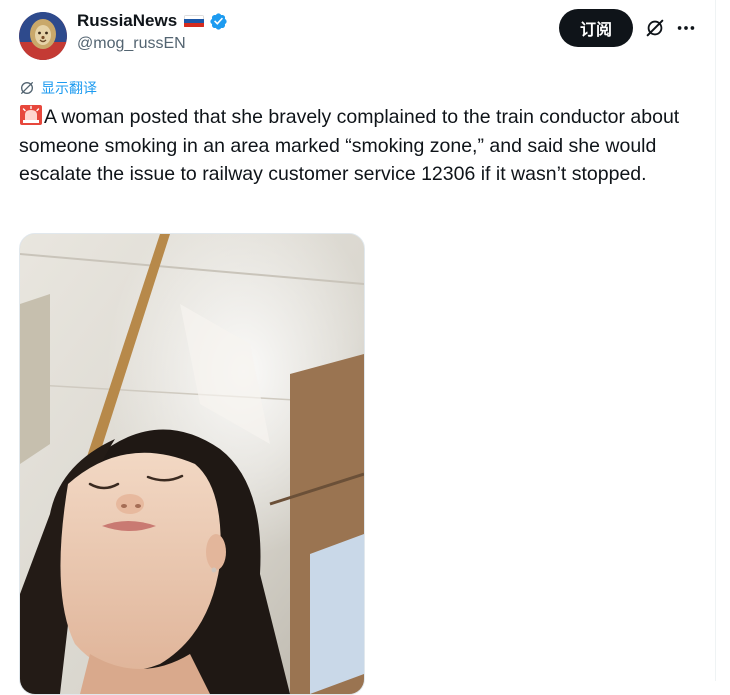 This screenshot has width=730, height=695. I want to click on show-translation-label: 显示翻译, so click(69, 88).